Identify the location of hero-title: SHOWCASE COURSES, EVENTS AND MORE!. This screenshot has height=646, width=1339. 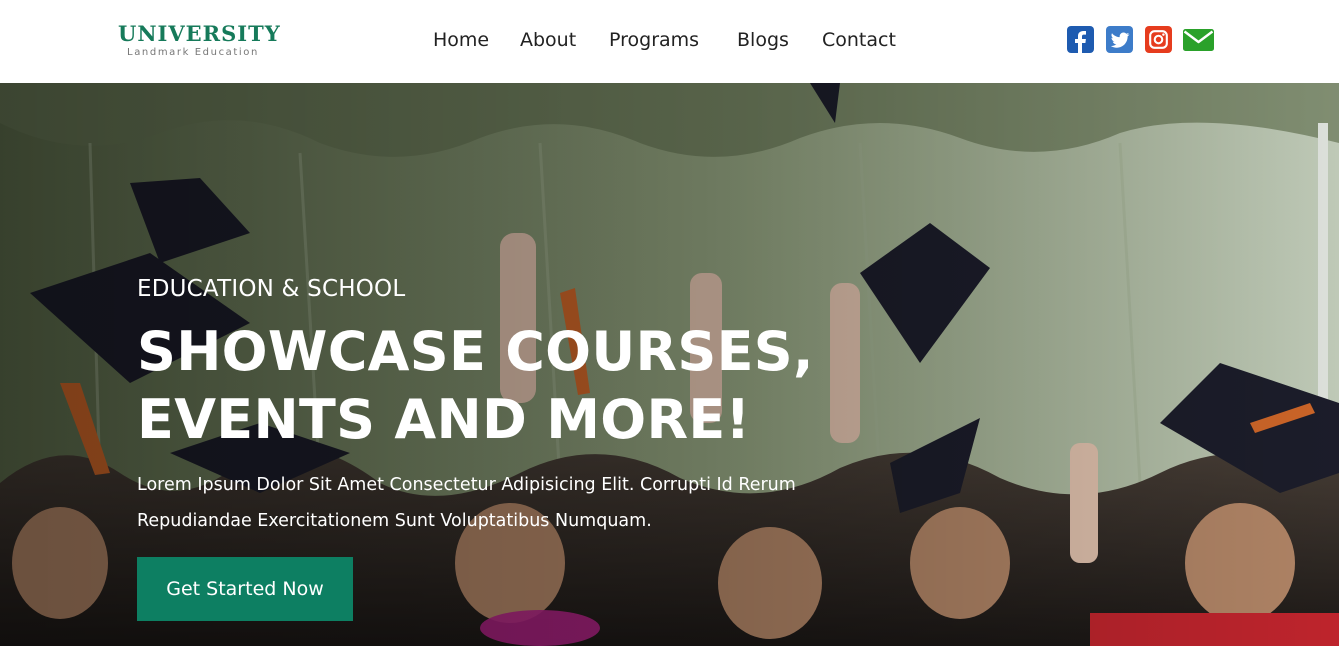
(475, 385).